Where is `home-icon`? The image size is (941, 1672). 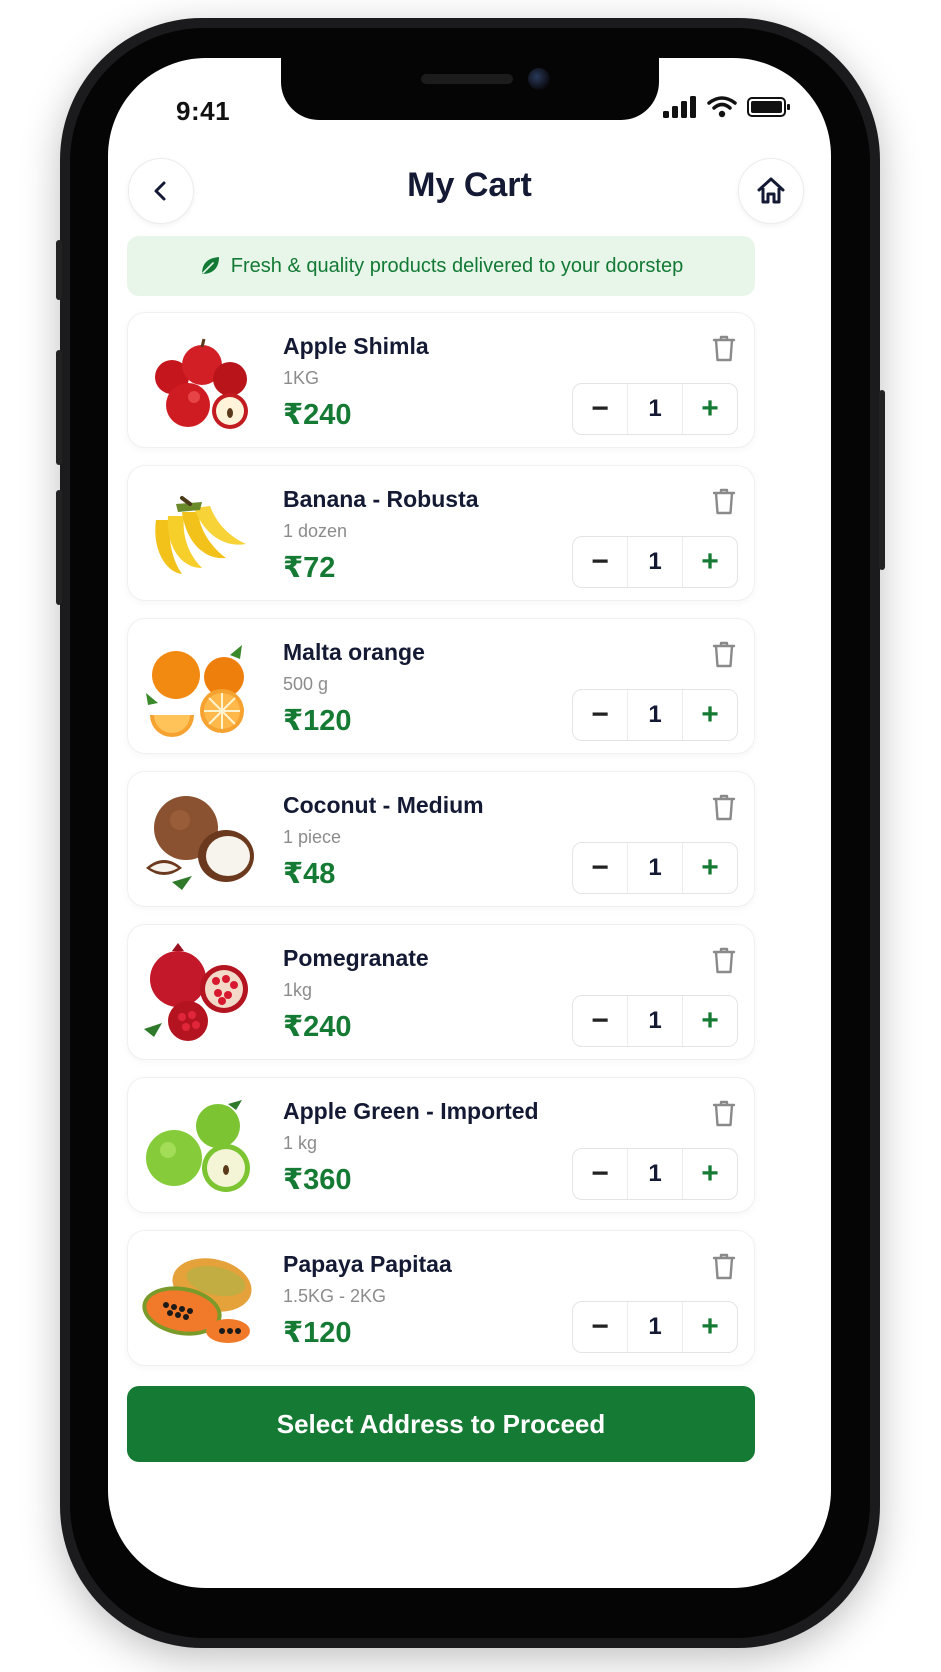 home-icon is located at coordinates (771, 190).